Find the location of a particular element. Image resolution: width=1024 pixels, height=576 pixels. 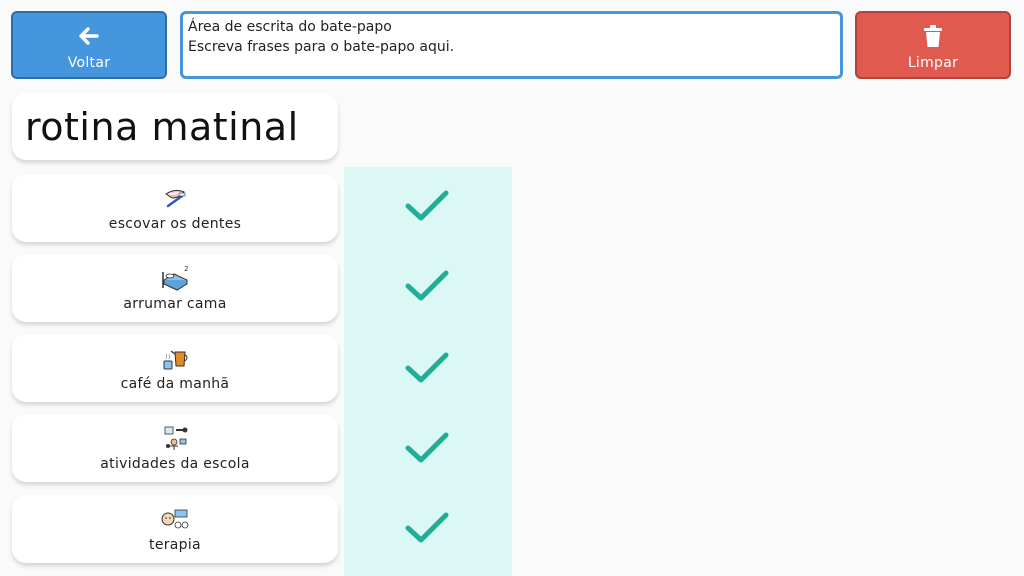

back-button-label: Voltar is located at coordinates (89, 63).